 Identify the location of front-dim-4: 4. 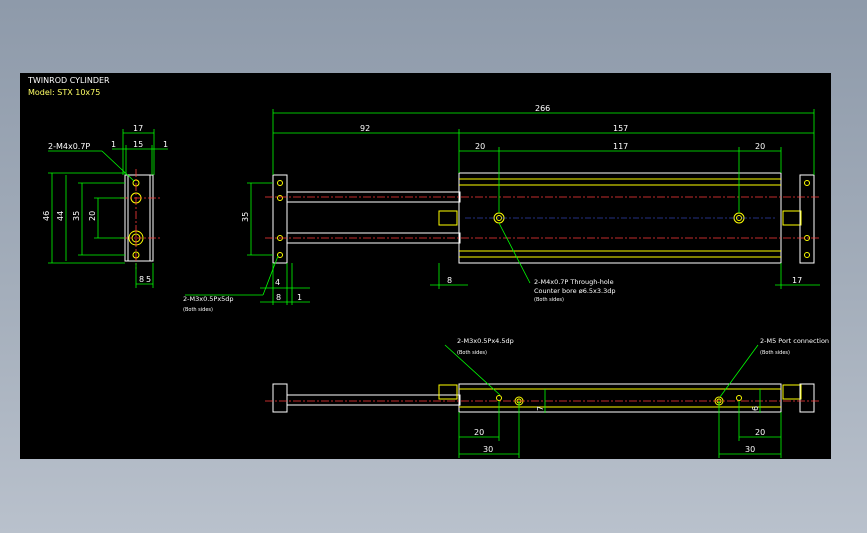
(277, 282).